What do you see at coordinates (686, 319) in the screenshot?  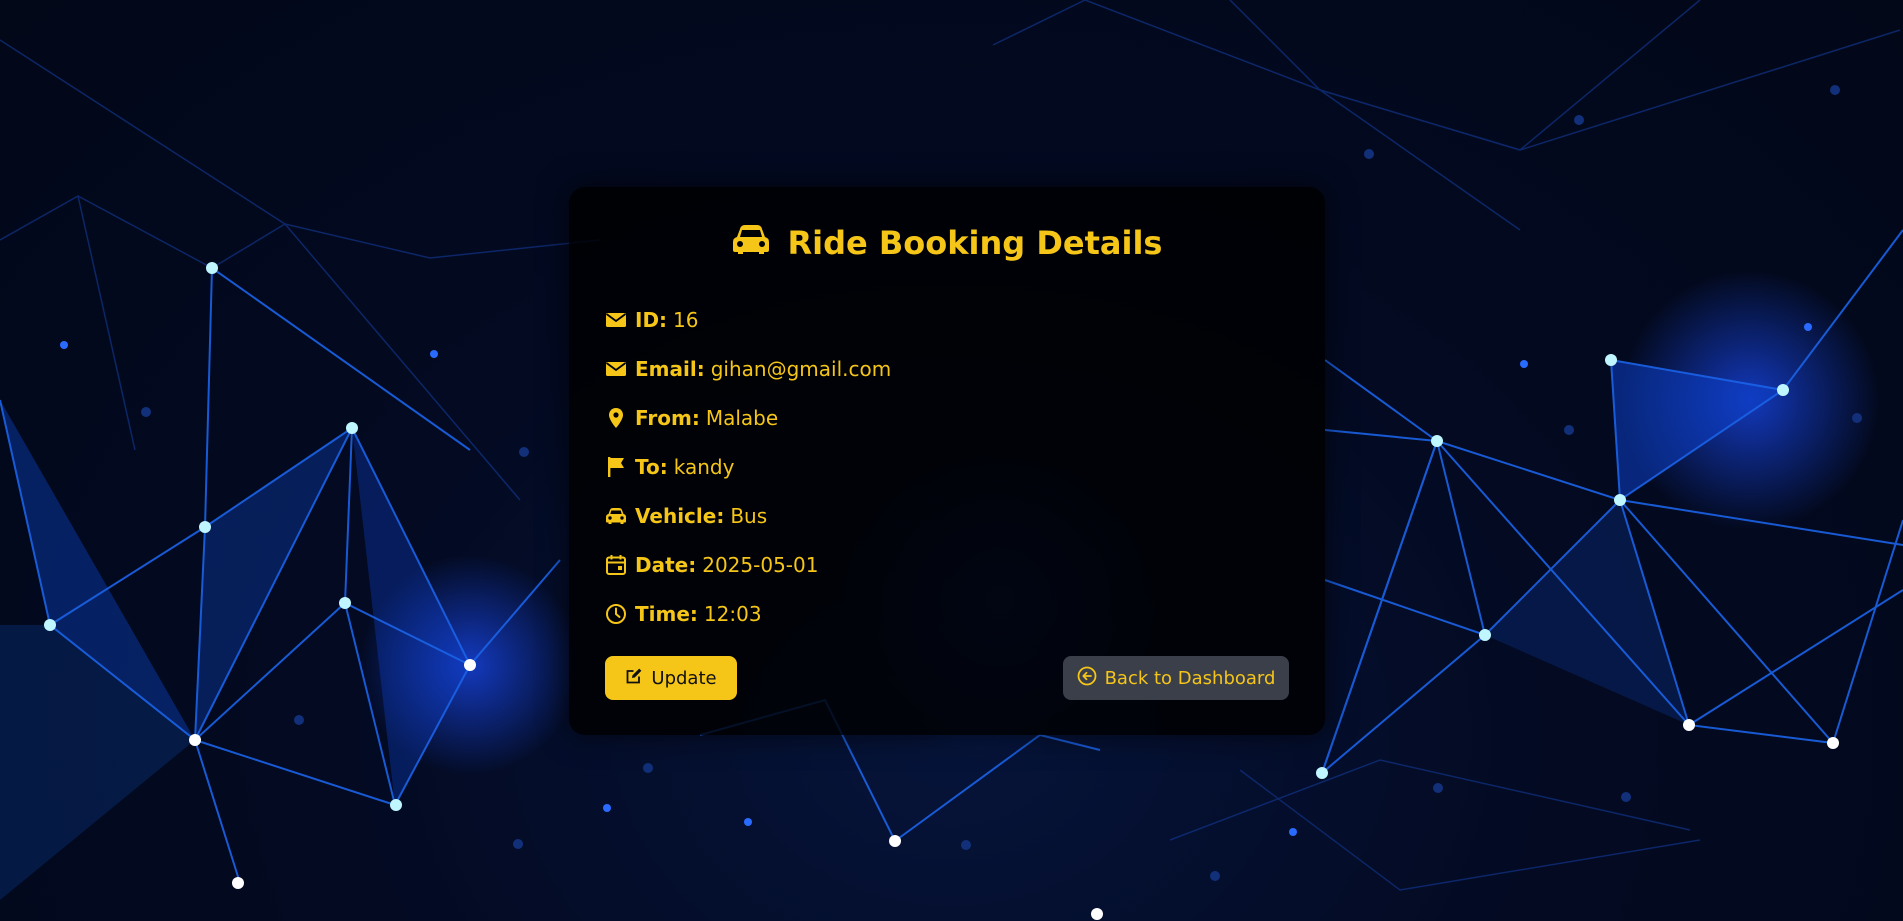 I see `detail-value: 16` at bounding box center [686, 319].